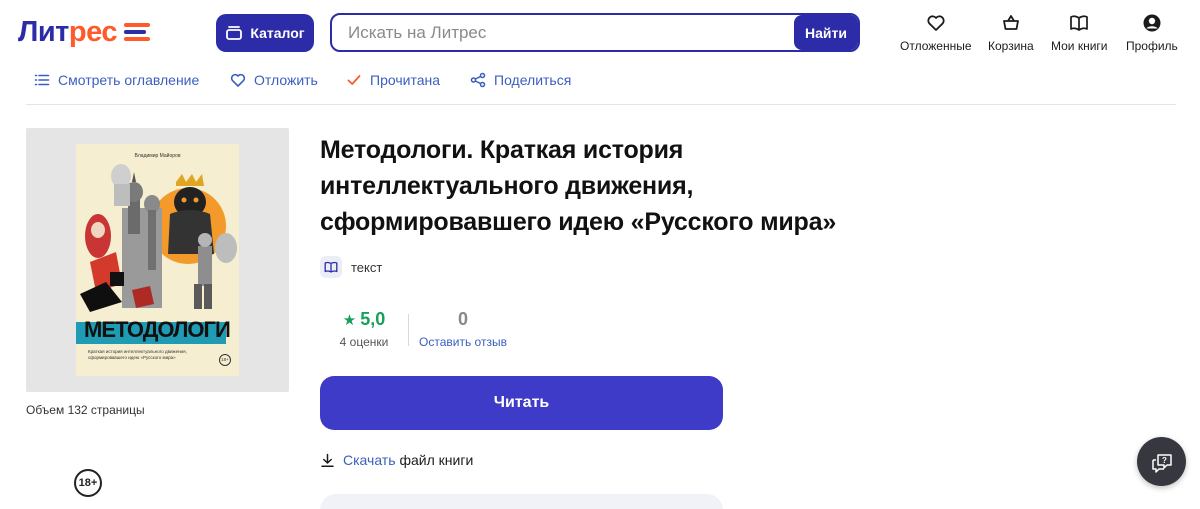 The height and width of the screenshot is (509, 1200). Describe the element at coordinates (1011, 33) in the screenshot. I see `nav-cart: Корзина` at that location.